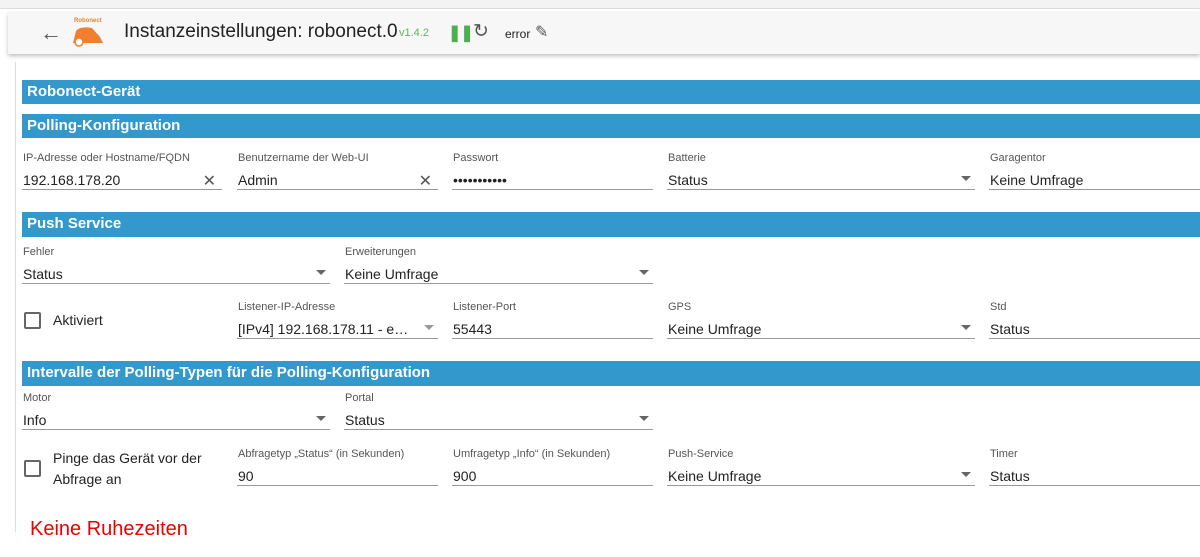 This screenshot has height=557, width=1200. What do you see at coordinates (1037, 180) in the screenshot?
I see `garage-value: Keine Umfrage` at bounding box center [1037, 180].